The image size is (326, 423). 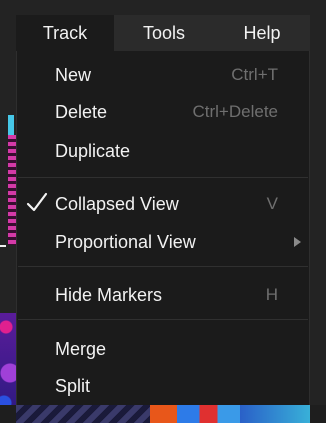 I want to click on menu-help: Help, so click(x=262, y=33).